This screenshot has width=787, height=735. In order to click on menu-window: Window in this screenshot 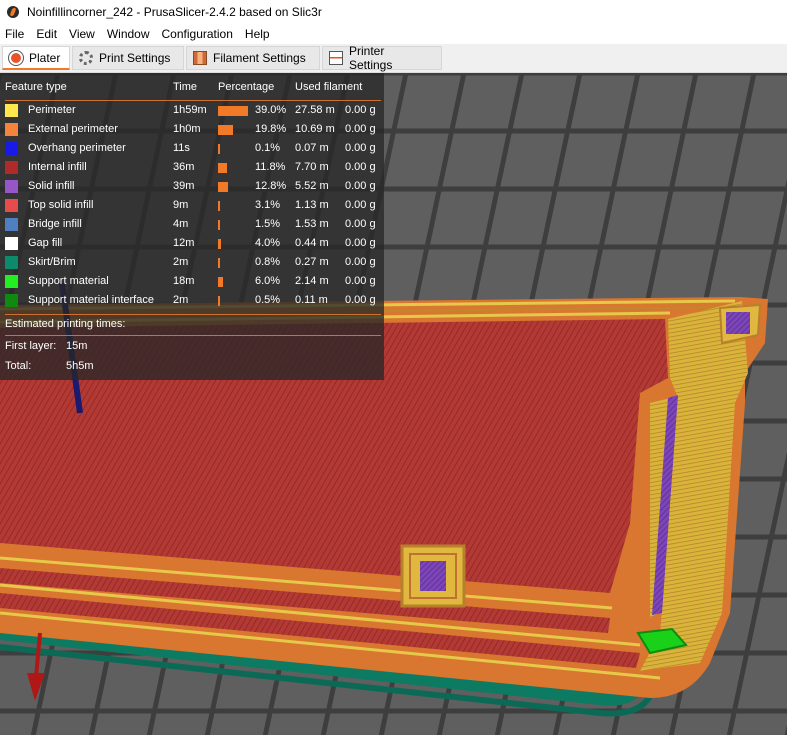, I will do `click(129, 34)`.